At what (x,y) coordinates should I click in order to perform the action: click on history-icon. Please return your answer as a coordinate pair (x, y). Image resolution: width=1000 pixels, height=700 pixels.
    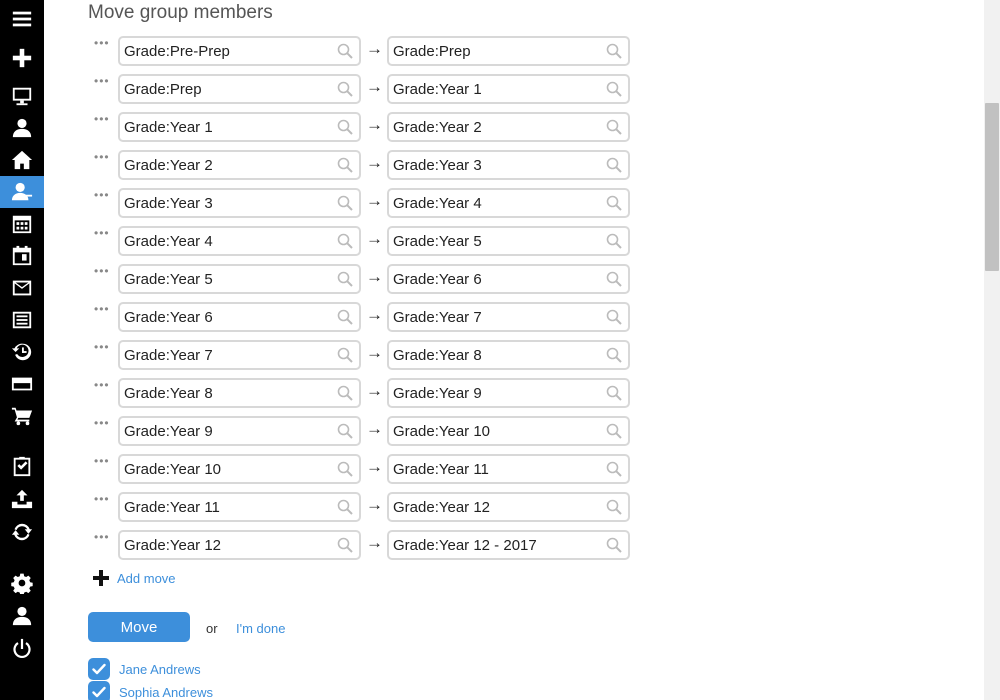
    Looking at the image, I should click on (22, 352).